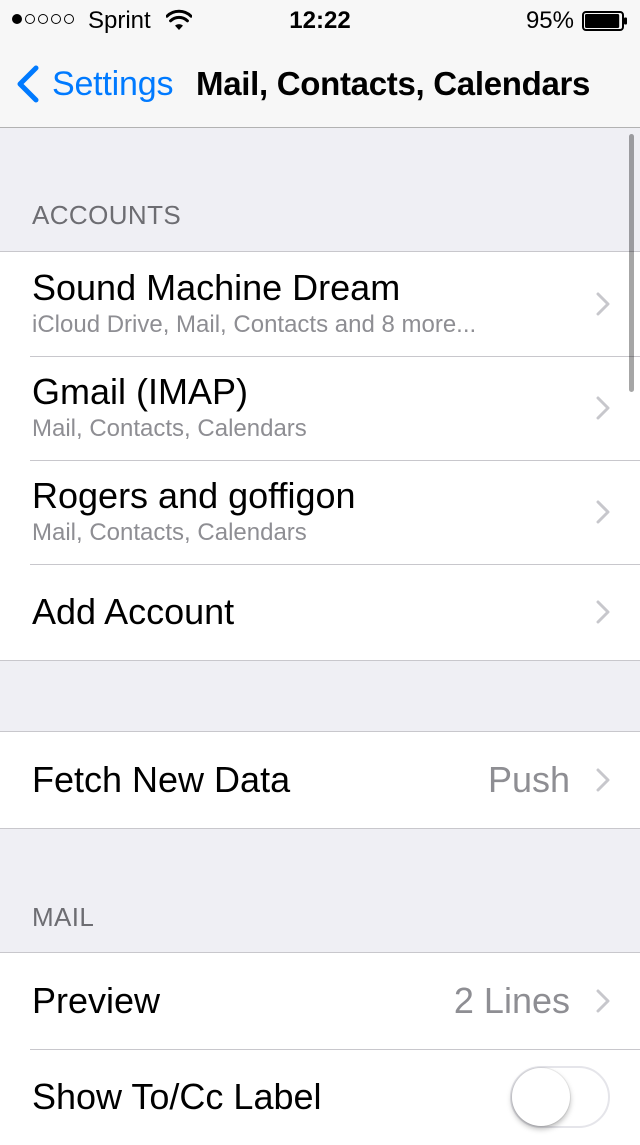 The height and width of the screenshot is (1145, 640). What do you see at coordinates (604, 21) in the screenshot?
I see `battery-icon` at bounding box center [604, 21].